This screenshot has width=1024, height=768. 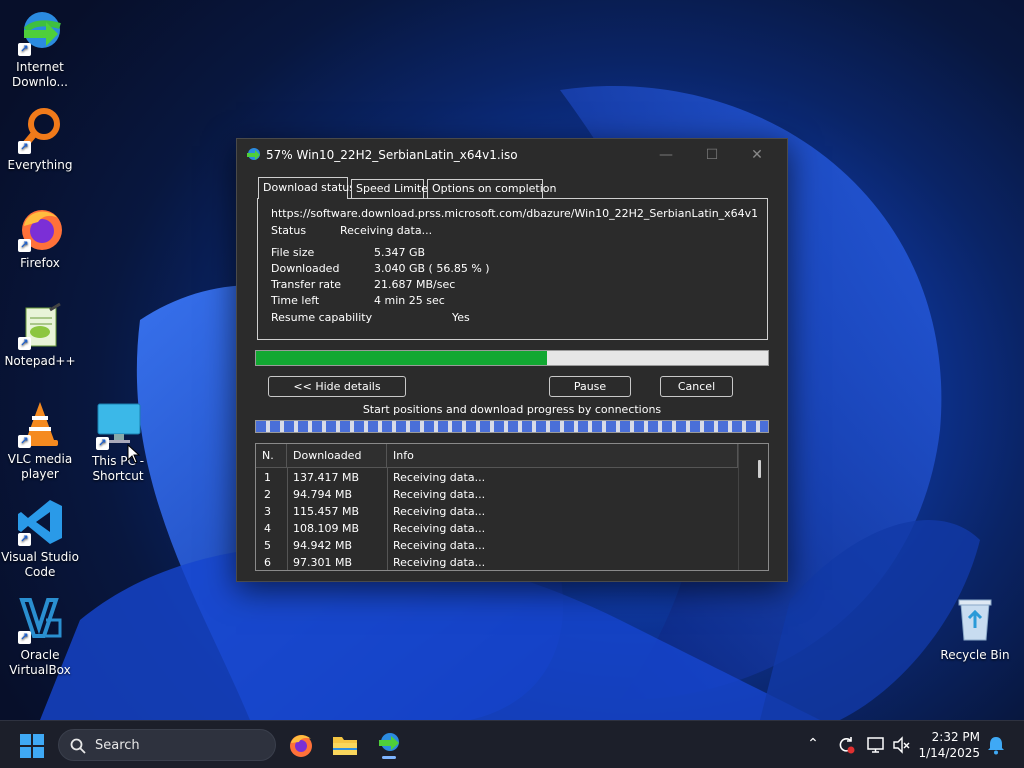 What do you see at coordinates (975, 620) in the screenshot?
I see `recycle-bin-icon` at bounding box center [975, 620].